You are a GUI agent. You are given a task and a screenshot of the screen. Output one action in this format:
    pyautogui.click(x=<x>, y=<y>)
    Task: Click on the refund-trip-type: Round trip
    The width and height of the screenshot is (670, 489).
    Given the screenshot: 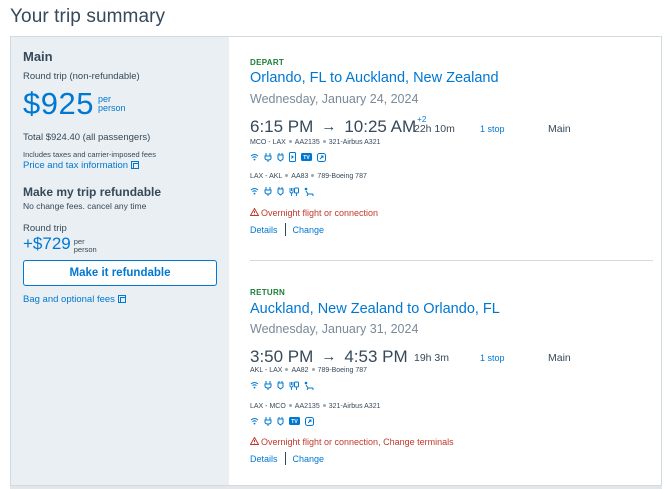 What is the action you would take?
    pyautogui.click(x=45, y=228)
    